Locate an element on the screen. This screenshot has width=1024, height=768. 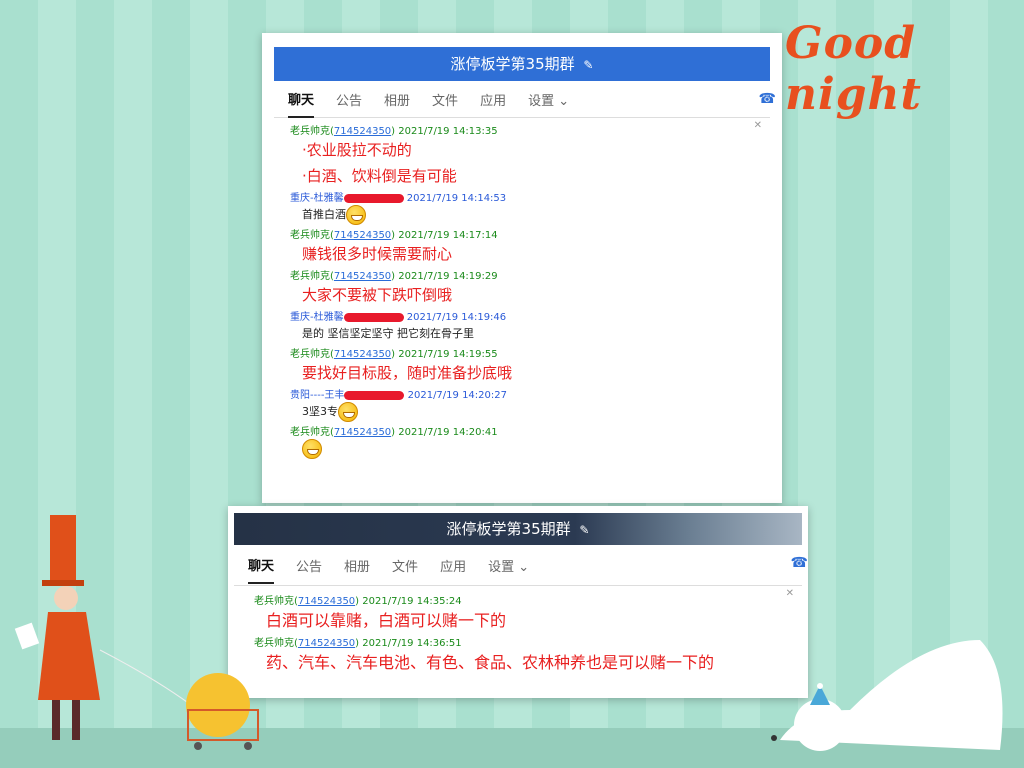
message-text: 赚钱很多时候需要耐心 is located at coordinates (377, 254).